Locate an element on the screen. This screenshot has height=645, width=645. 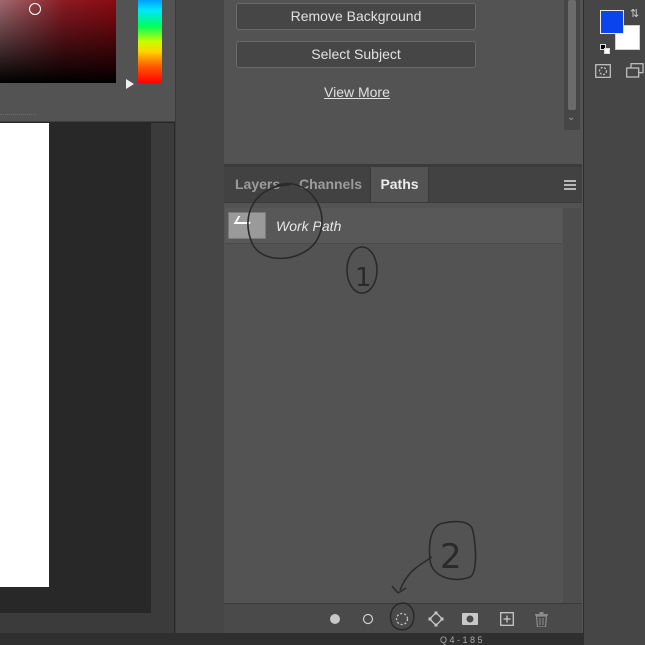
screen-mode-icon is located at coordinates (635, 70).